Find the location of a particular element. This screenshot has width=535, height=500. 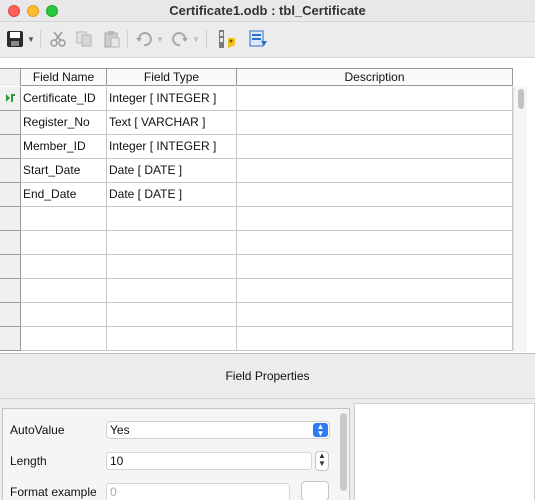

toolbar: ▼ ▼ ▼ is located at coordinates (267, 40).